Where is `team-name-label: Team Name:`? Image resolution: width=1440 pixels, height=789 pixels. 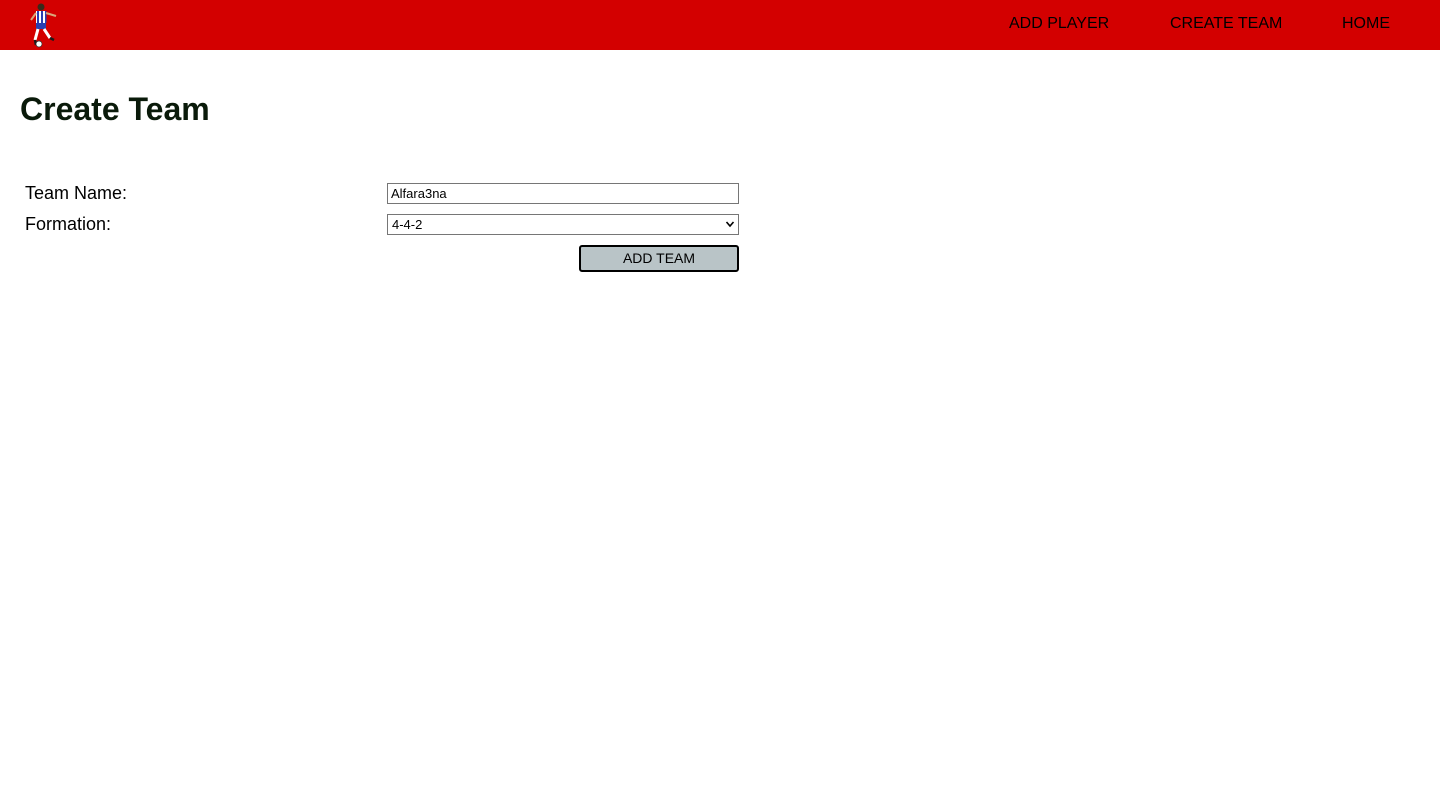 team-name-label: Team Name: is located at coordinates (76, 193).